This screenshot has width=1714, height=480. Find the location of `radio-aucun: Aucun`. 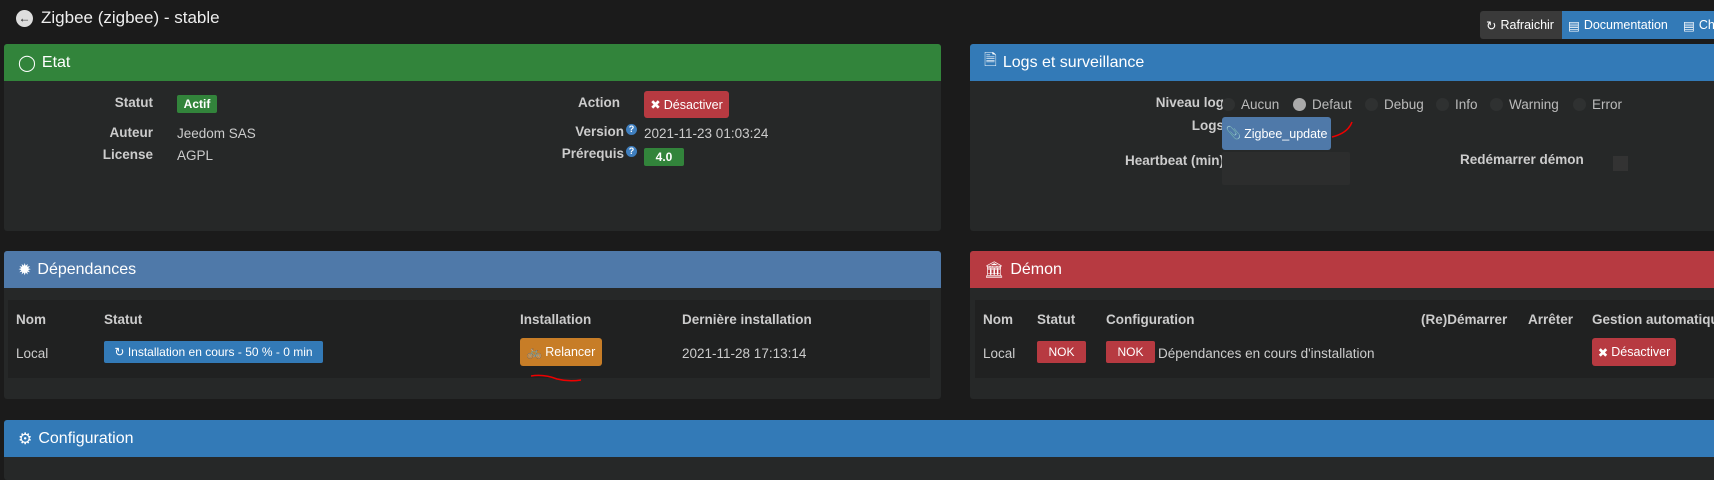

radio-aucun: Aucun is located at coordinates (1250, 104).